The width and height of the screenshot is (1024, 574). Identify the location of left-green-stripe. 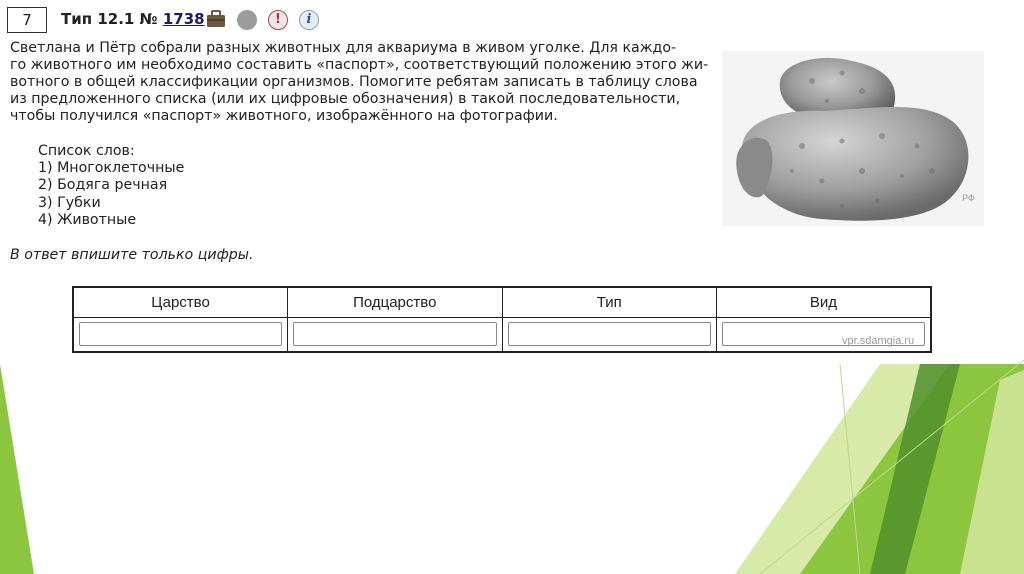
(17, 469).